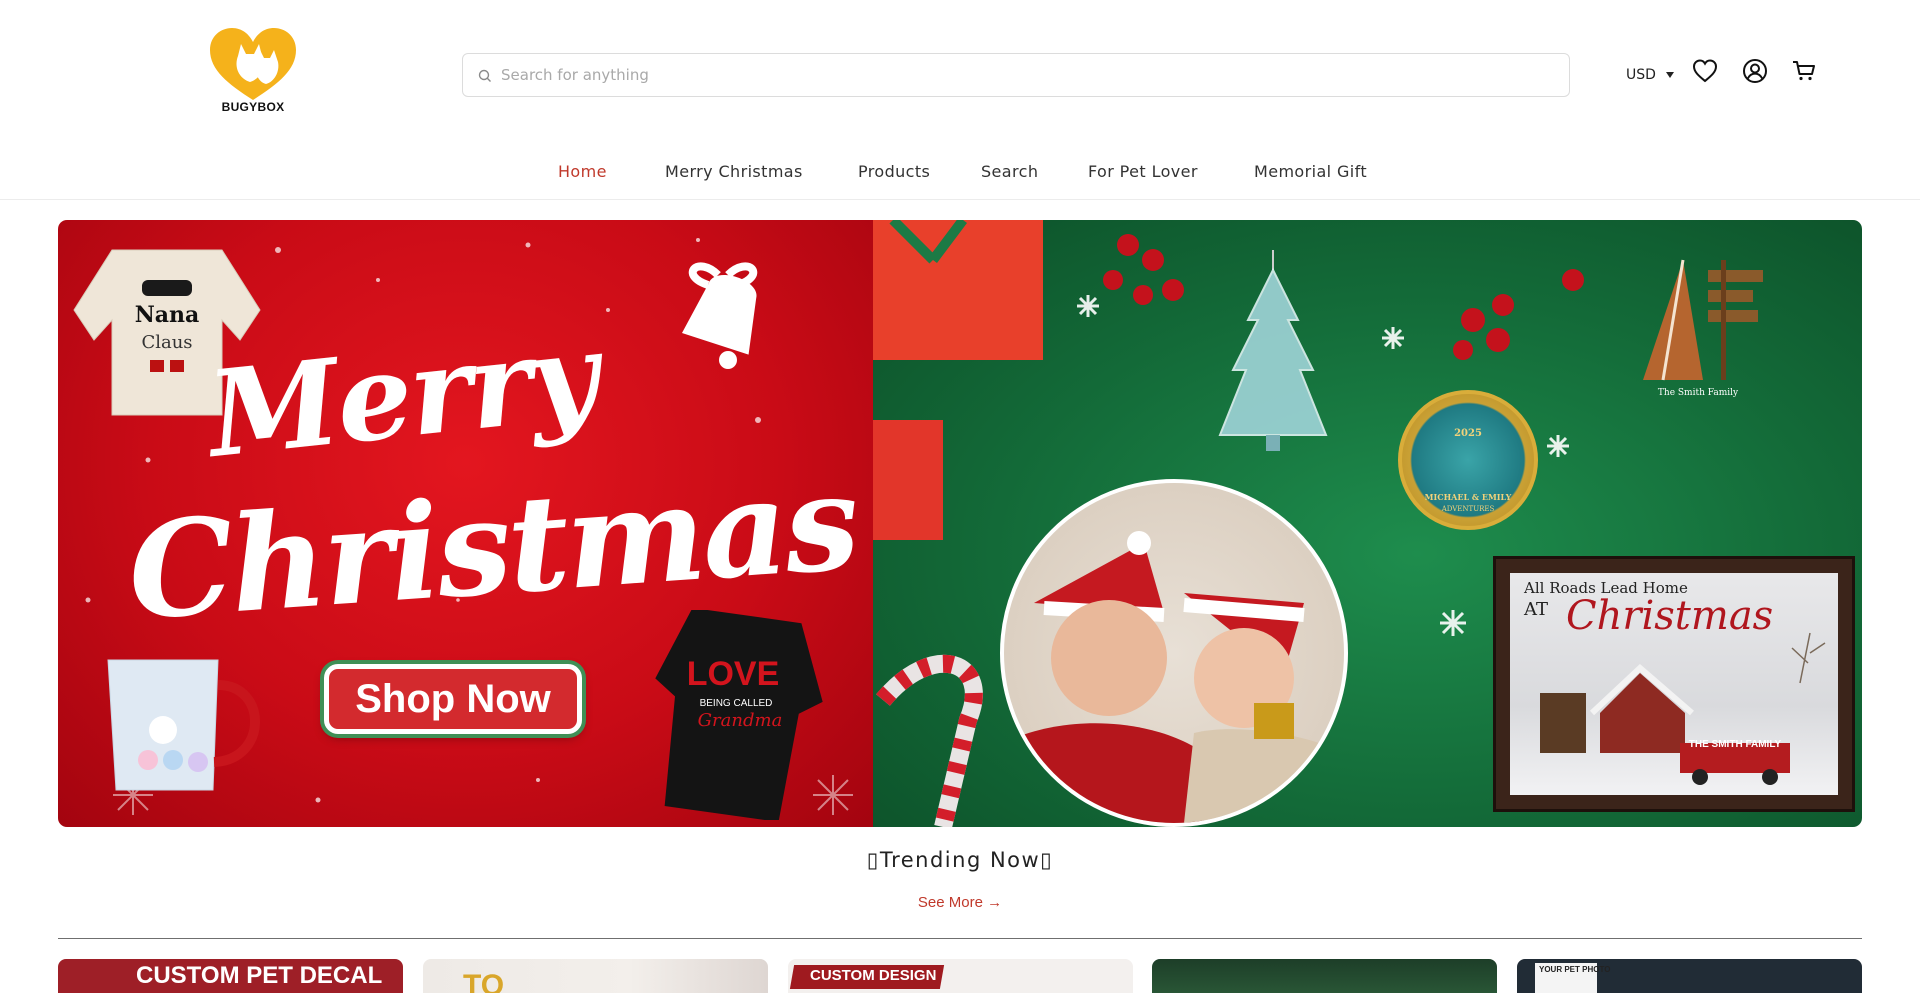 This screenshot has width=1920, height=993. Describe the element at coordinates (960, 860) in the screenshot. I see `section-title-trending: ▯Trending Now▯` at that location.